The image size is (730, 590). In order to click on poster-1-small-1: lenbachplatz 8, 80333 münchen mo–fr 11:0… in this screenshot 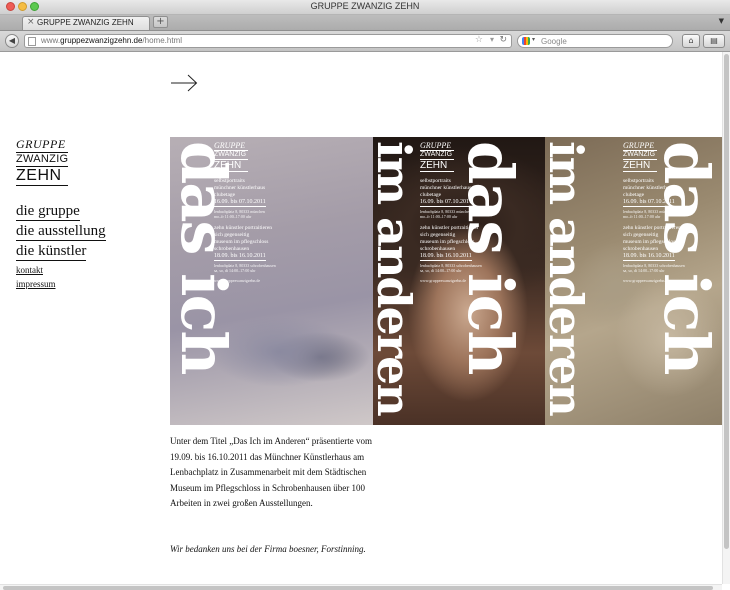, I will do `click(239, 214)`.